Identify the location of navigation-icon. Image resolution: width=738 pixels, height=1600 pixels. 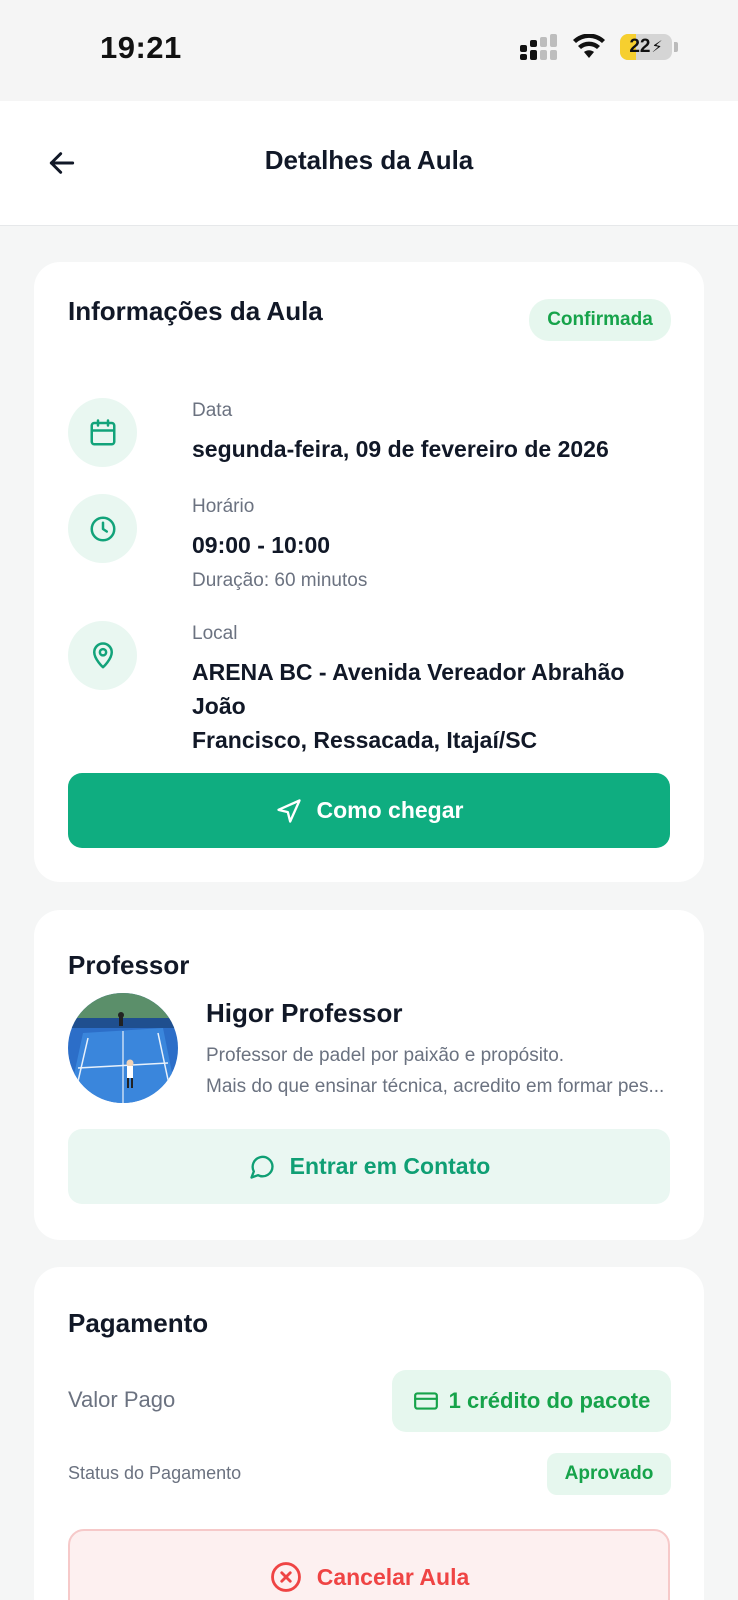
(288, 810).